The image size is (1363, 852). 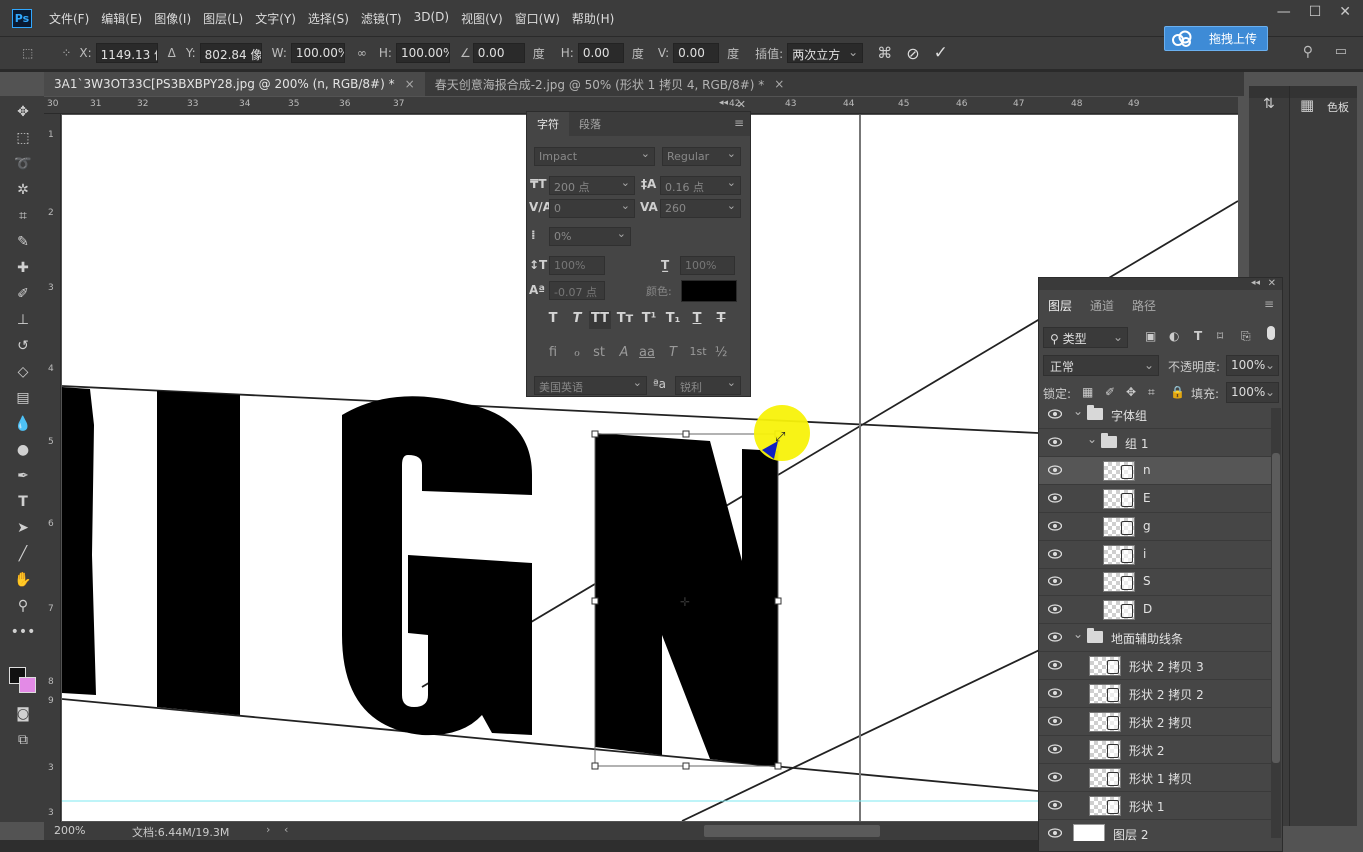 I want to click on layer-row: D, so click(x=1155, y=610).